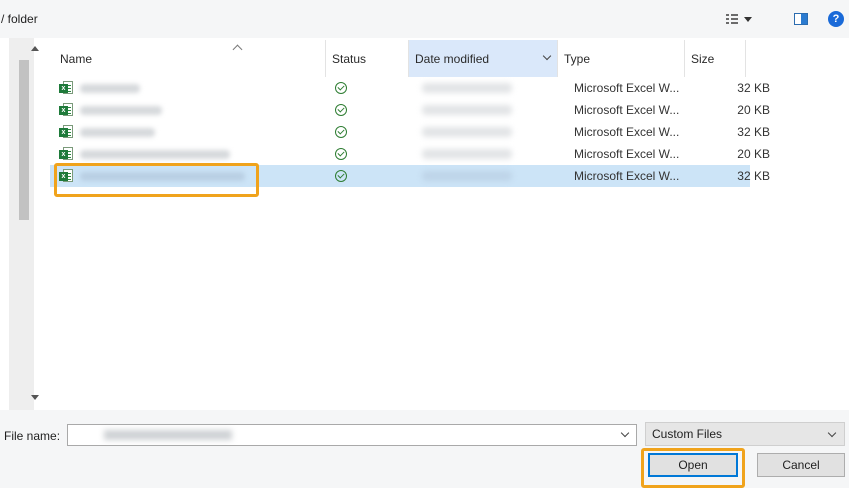 This screenshot has height=488, width=849. What do you see at coordinates (238, 48) in the screenshot?
I see `sort-ascending-icon` at bounding box center [238, 48].